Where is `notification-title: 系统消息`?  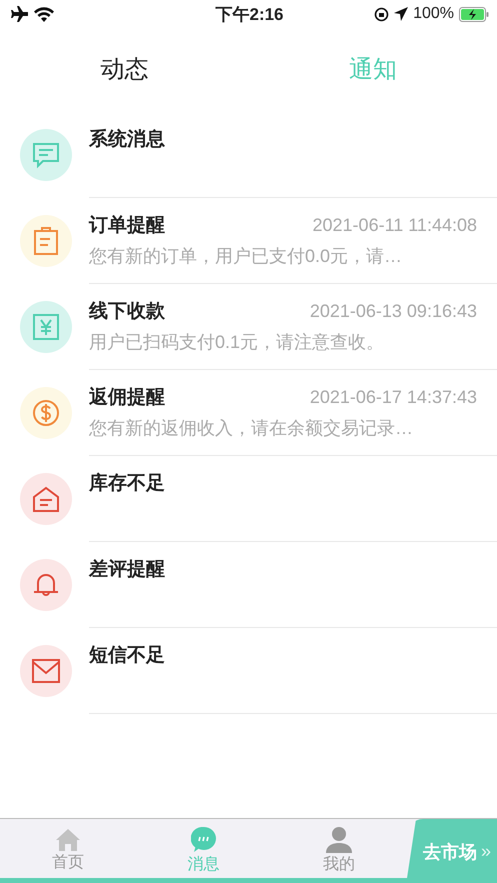
notification-title: 系统消息 is located at coordinates (127, 140).